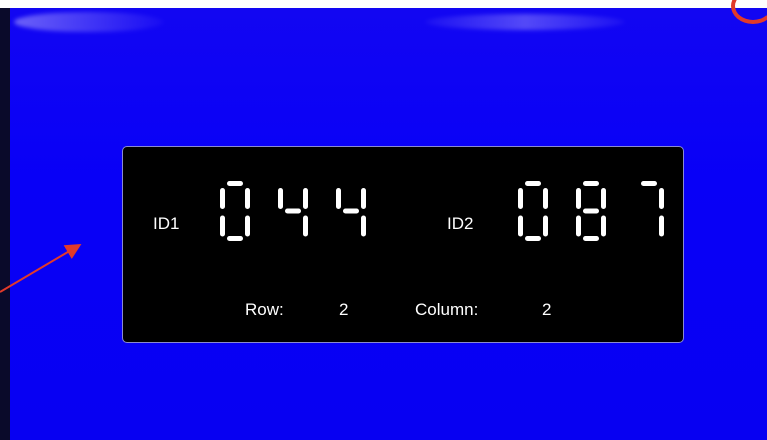 The width and height of the screenshot is (767, 440). I want to click on monitor-bezel, so click(5, 224).